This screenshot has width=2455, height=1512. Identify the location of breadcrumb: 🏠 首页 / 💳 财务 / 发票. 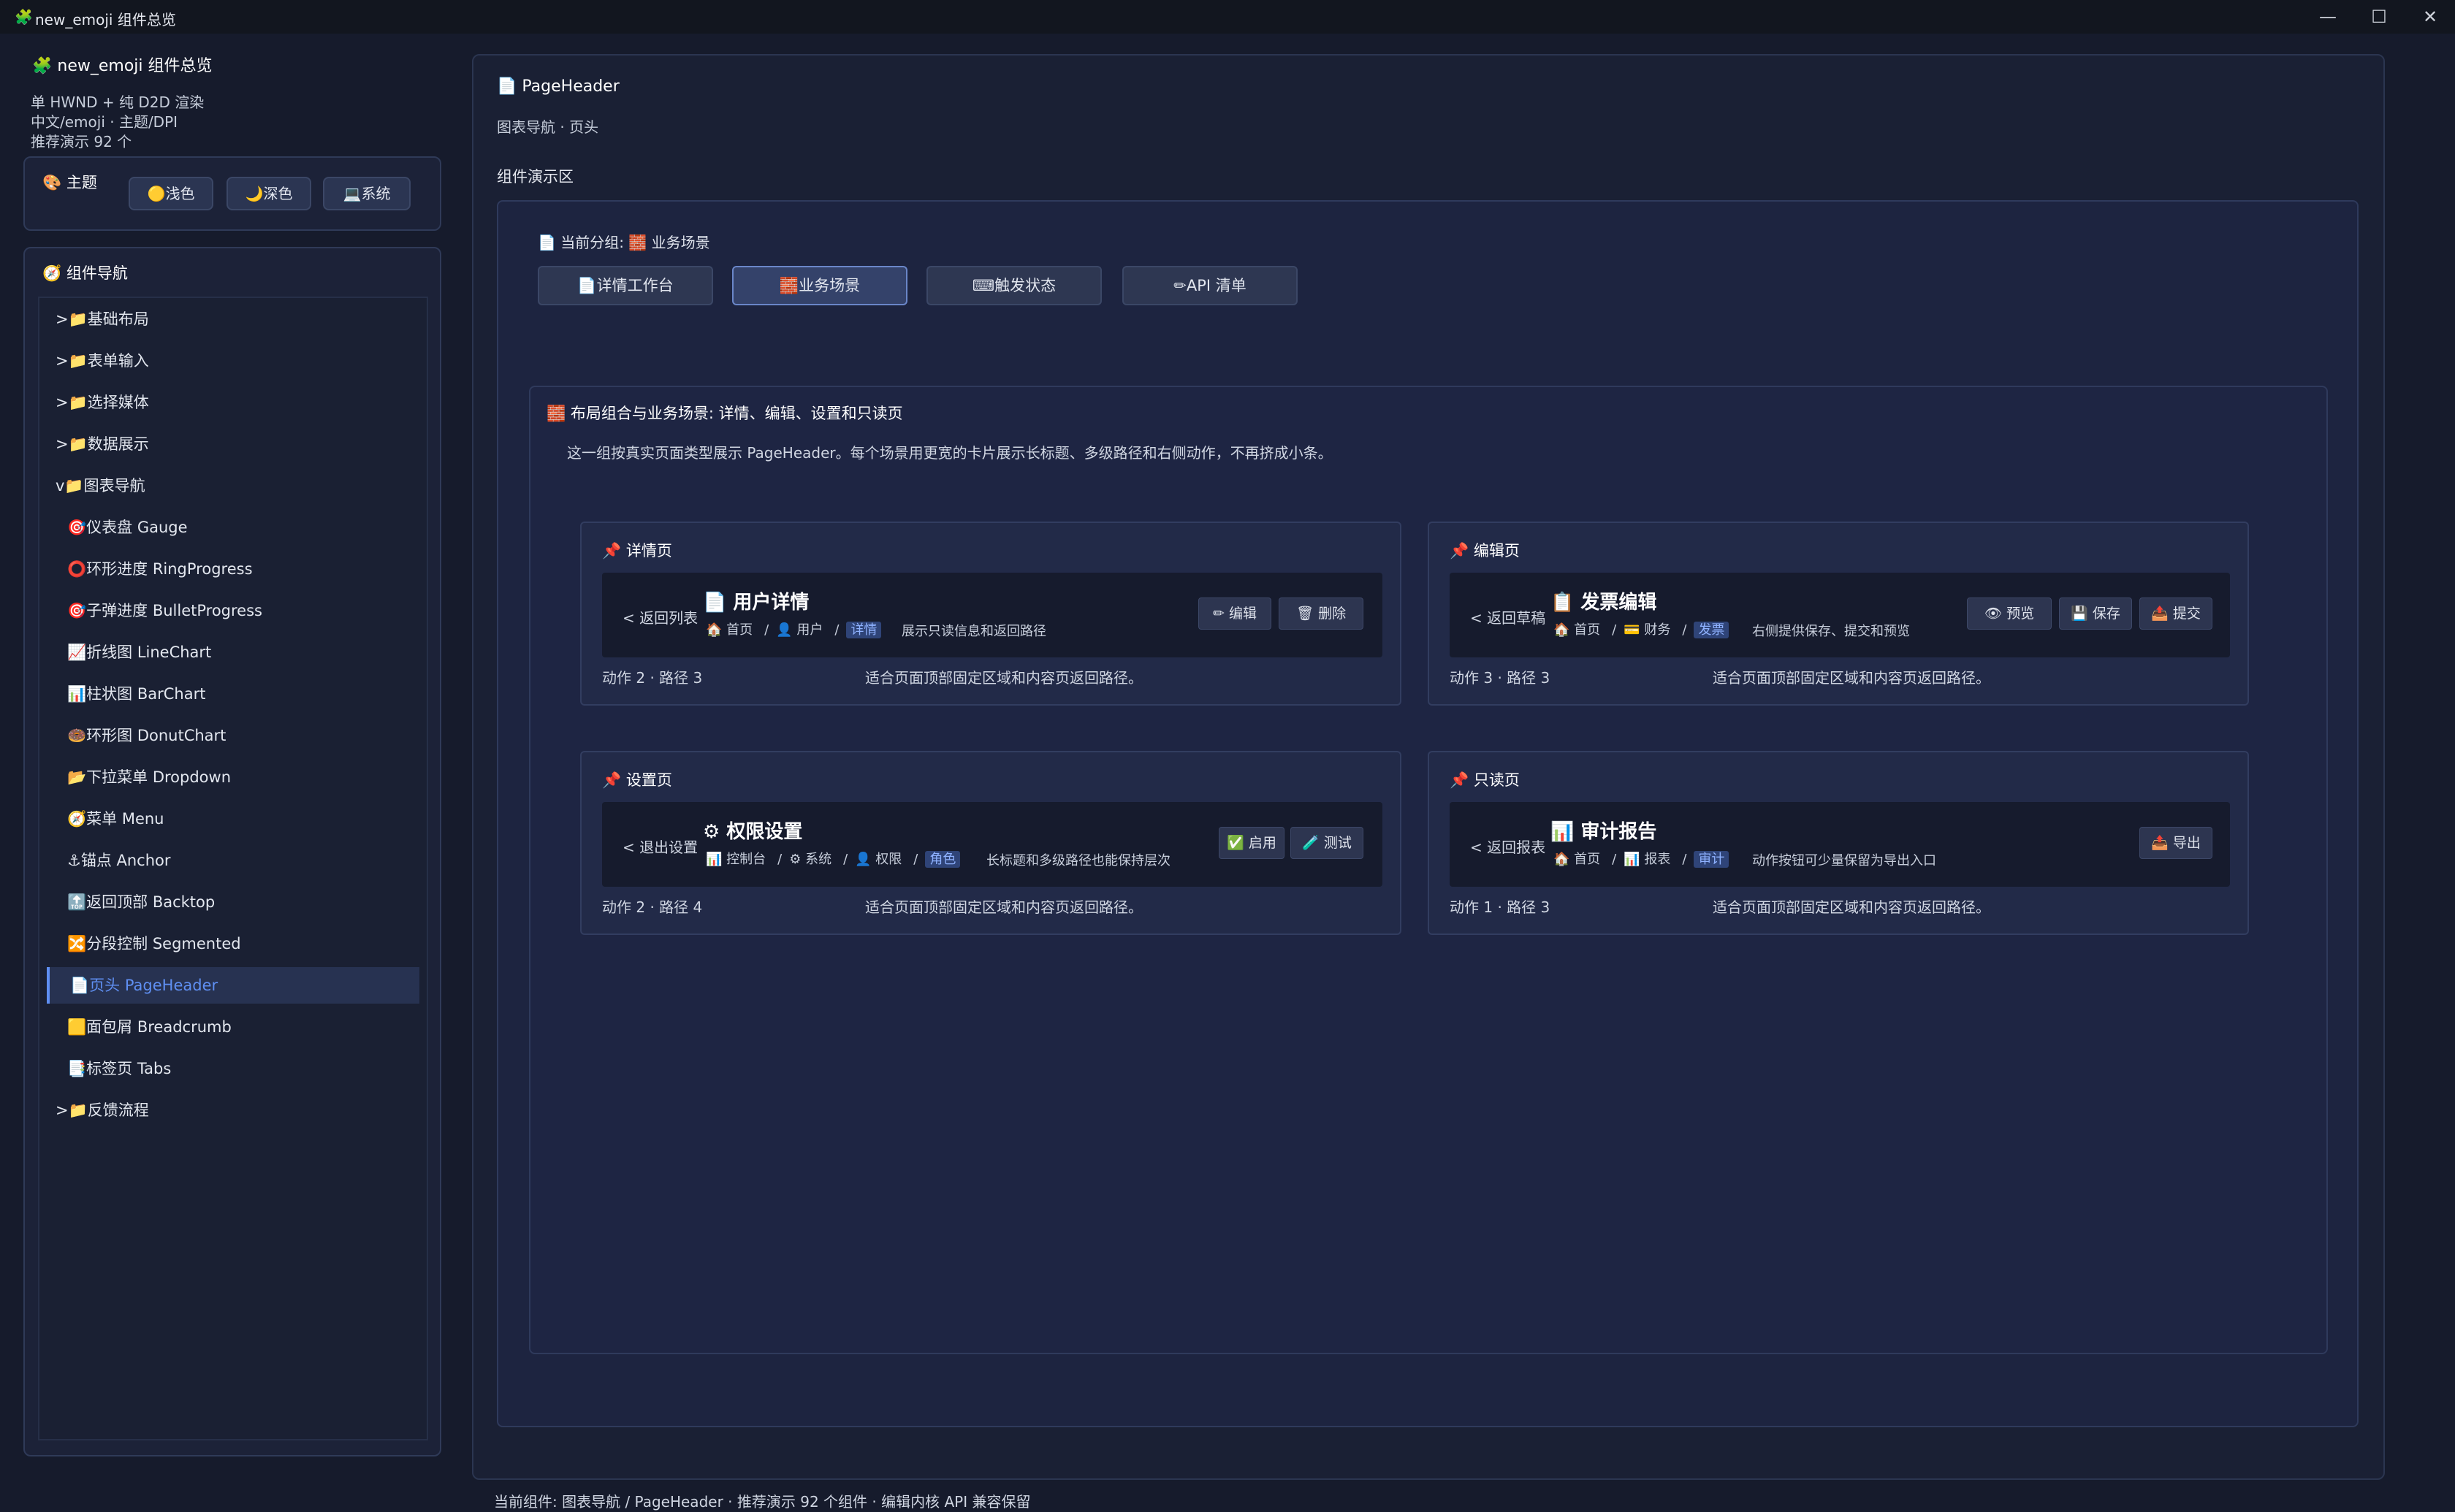
(1641, 628).